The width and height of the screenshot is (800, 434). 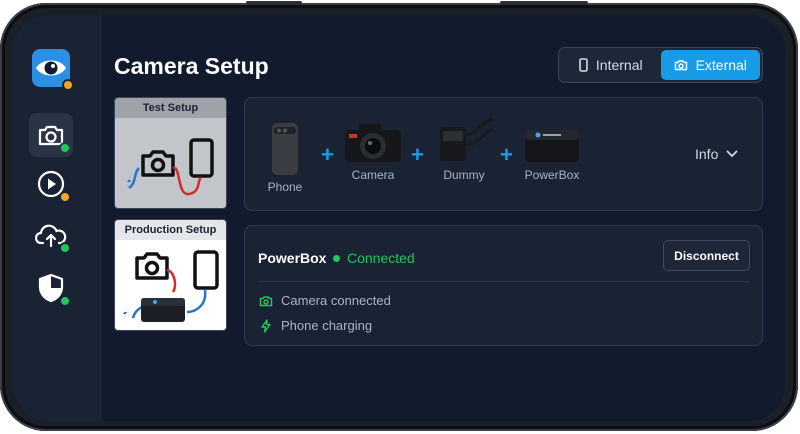 What do you see at coordinates (721, 65) in the screenshot?
I see `mode-external-label: External` at bounding box center [721, 65].